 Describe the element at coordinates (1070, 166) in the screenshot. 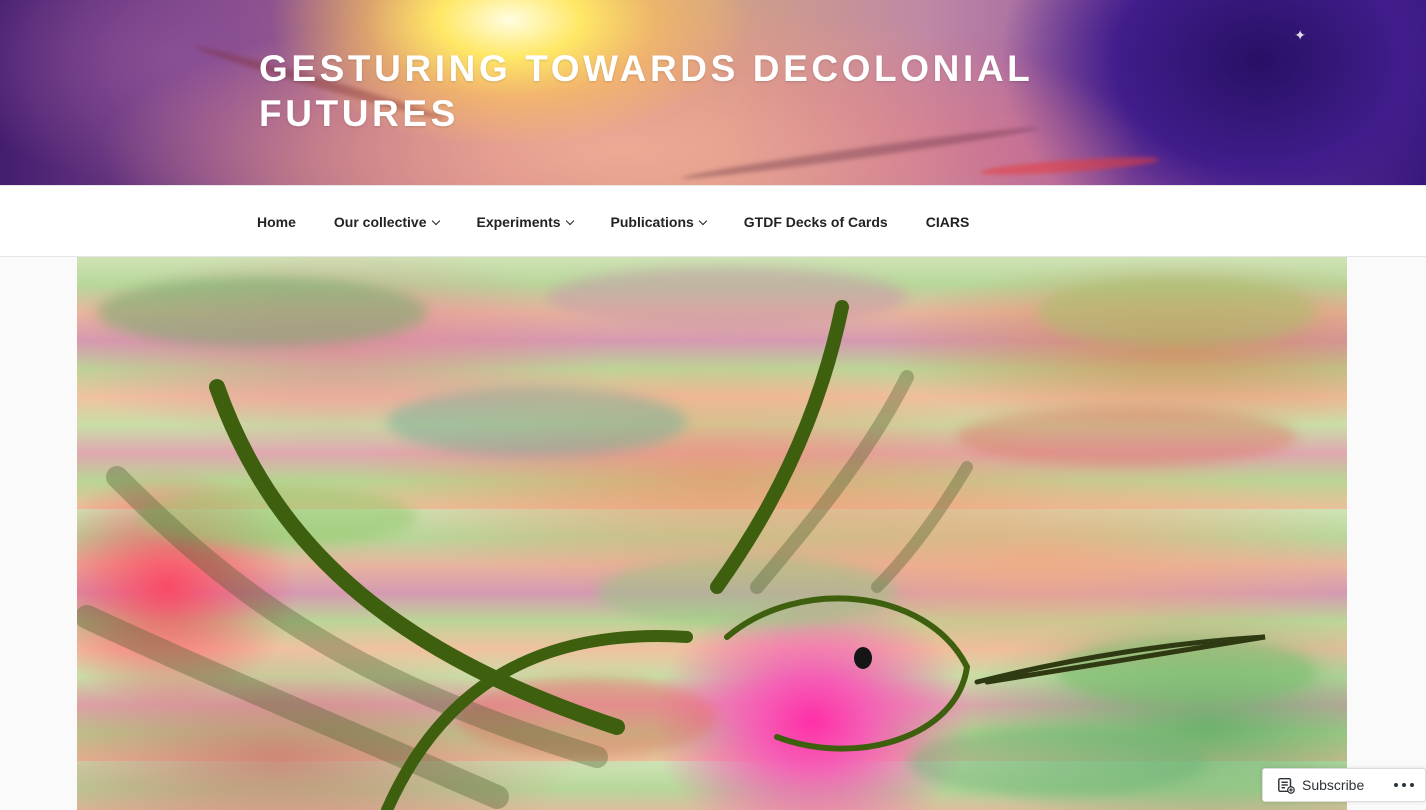

I see `banner-brush-stroke` at that location.